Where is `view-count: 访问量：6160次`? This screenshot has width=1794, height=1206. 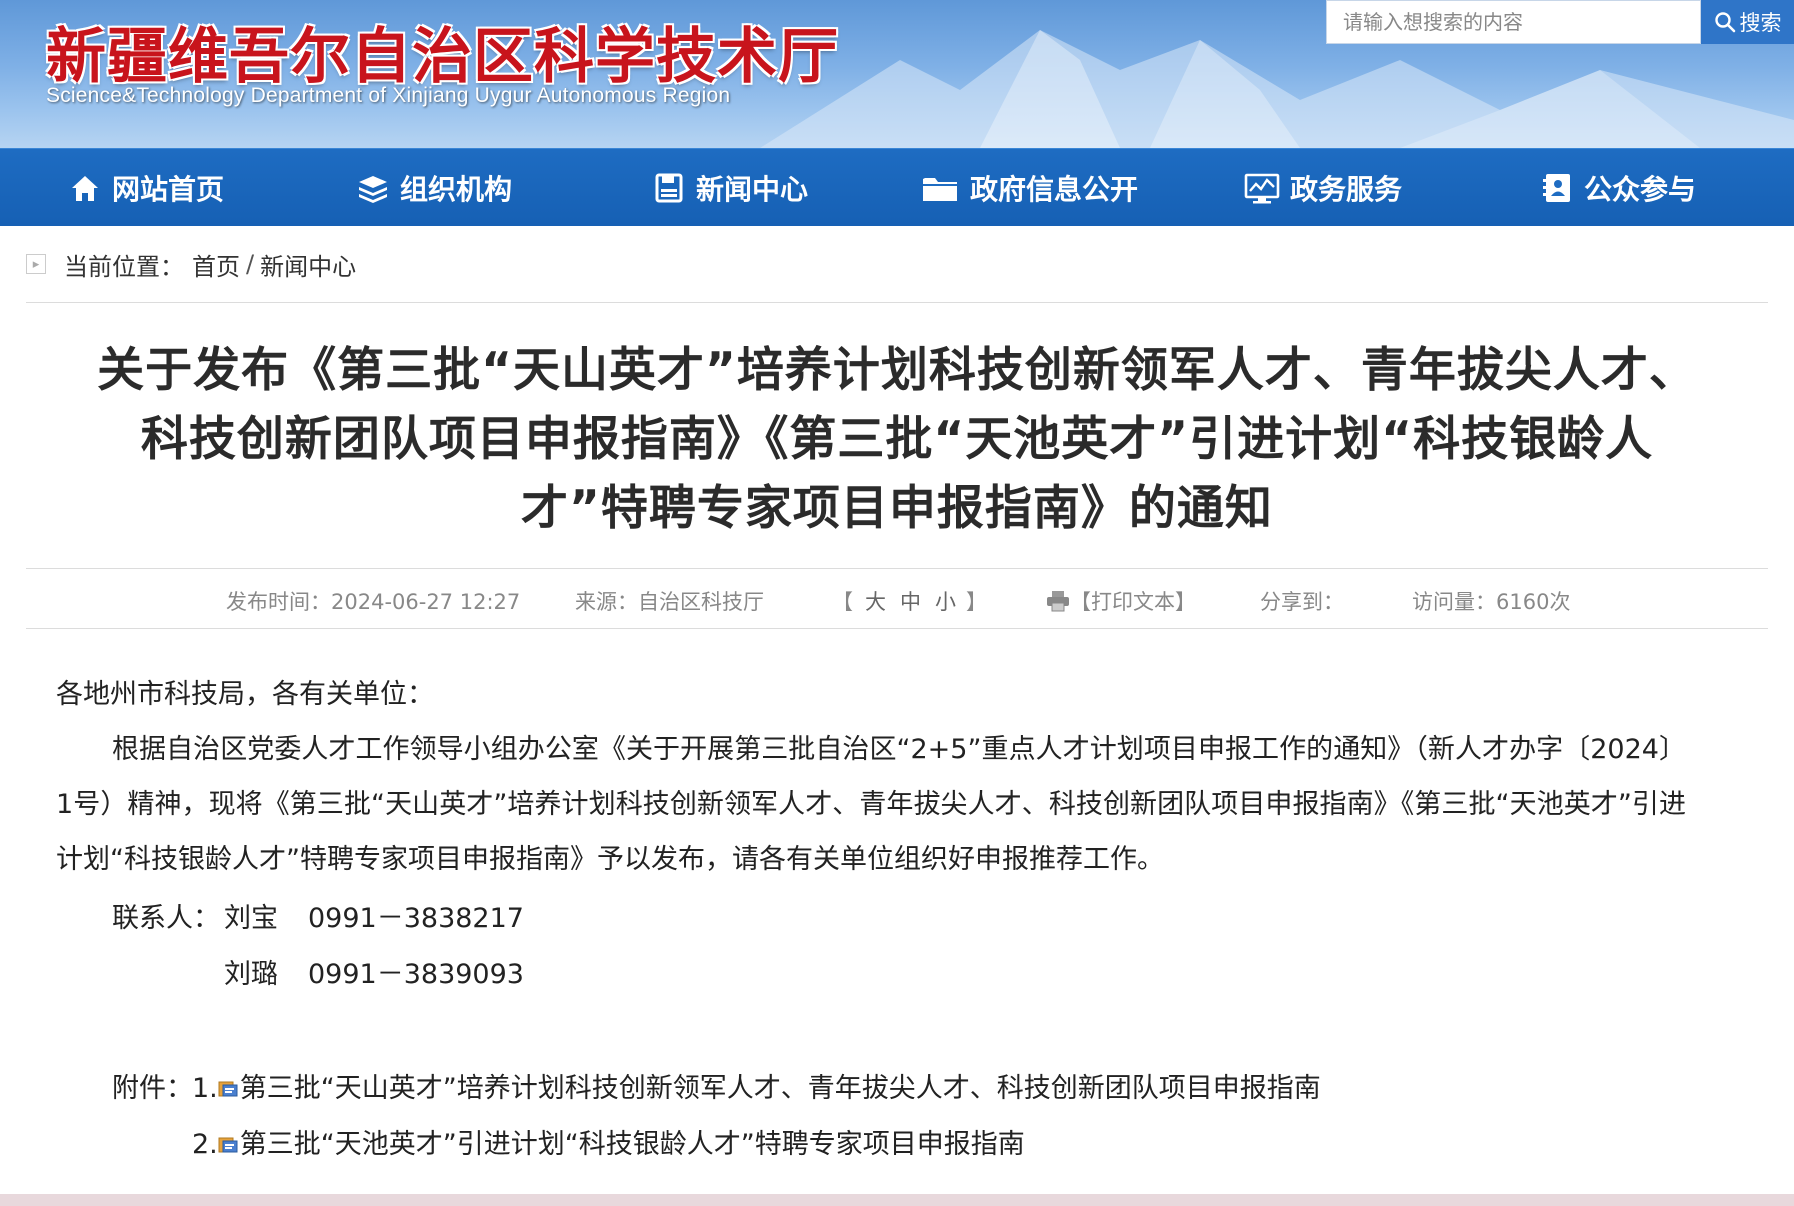
view-count: 访问量：6160次 is located at coordinates (1491, 602).